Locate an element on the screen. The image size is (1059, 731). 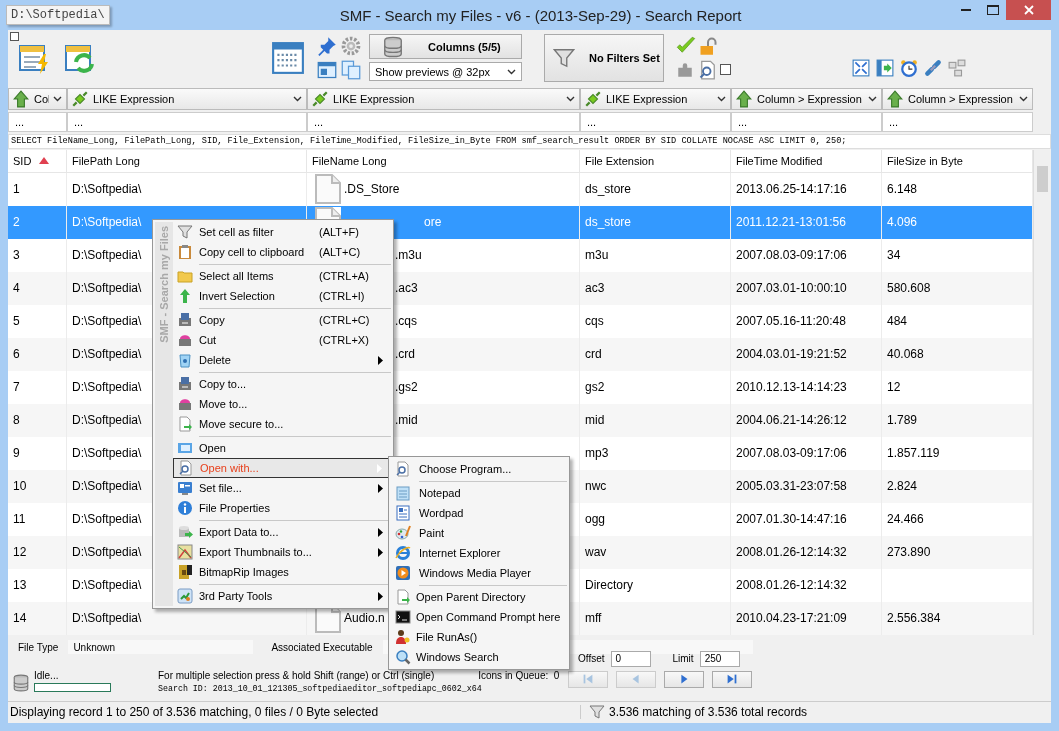
menu-item: Paint is located at coordinates (479, 533).